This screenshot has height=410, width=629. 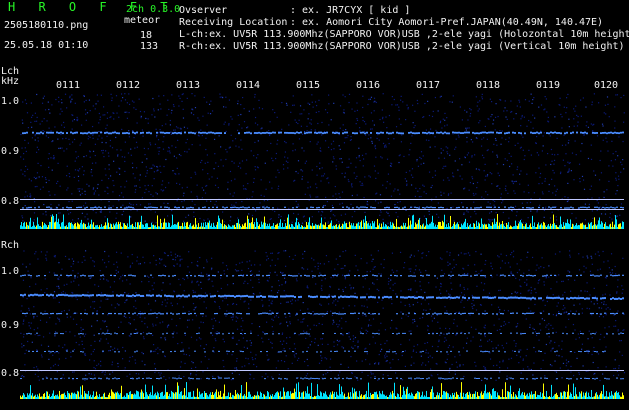 What do you see at coordinates (322, 390) in the screenshot?
I see `rch-power-bars` at bounding box center [322, 390].